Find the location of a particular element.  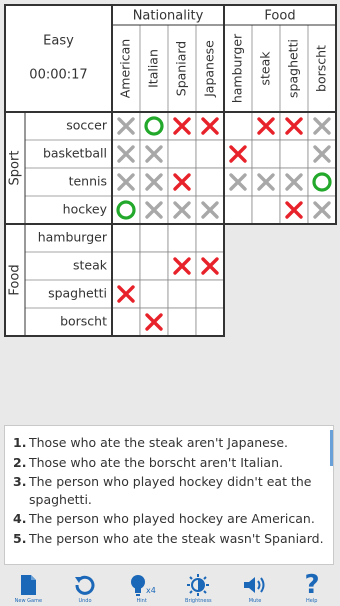

speaker-icon is located at coordinates (254, 585).